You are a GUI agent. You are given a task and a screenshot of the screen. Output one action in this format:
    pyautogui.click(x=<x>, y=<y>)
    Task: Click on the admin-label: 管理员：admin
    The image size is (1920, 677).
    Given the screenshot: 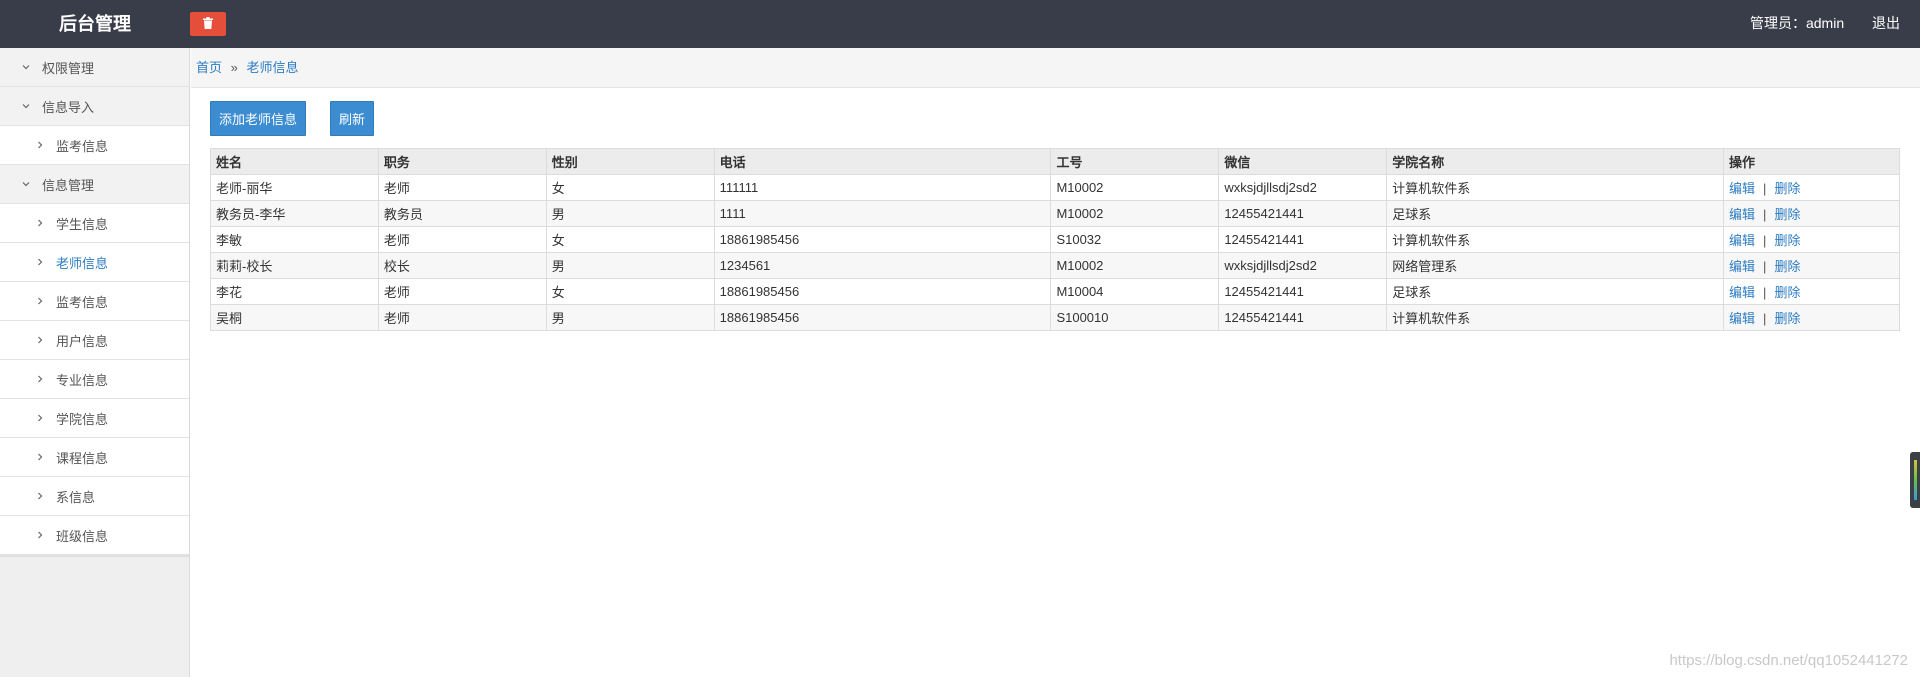 What is the action you would take?
    pyautogui.click(x=1797, y=23)
    